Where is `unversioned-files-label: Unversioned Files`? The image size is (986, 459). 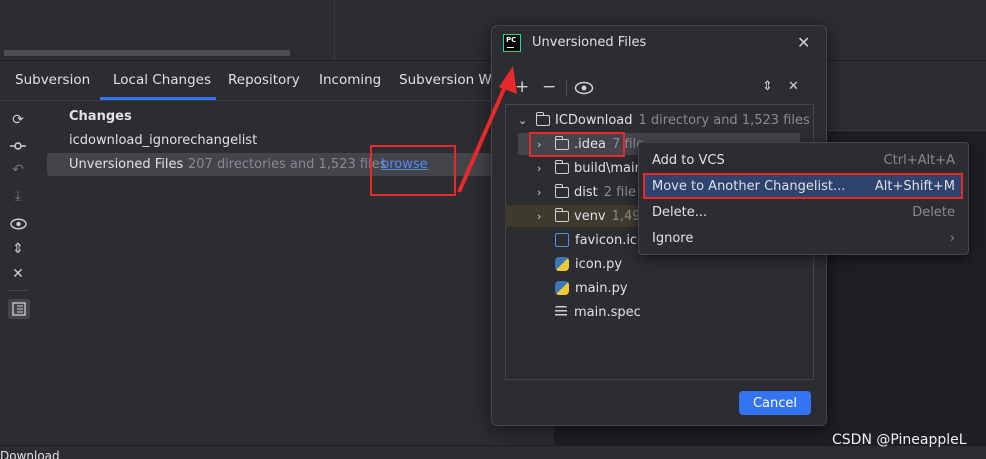
unversioned-files-label: Unversioned Files is located at coordinates (126, 164).